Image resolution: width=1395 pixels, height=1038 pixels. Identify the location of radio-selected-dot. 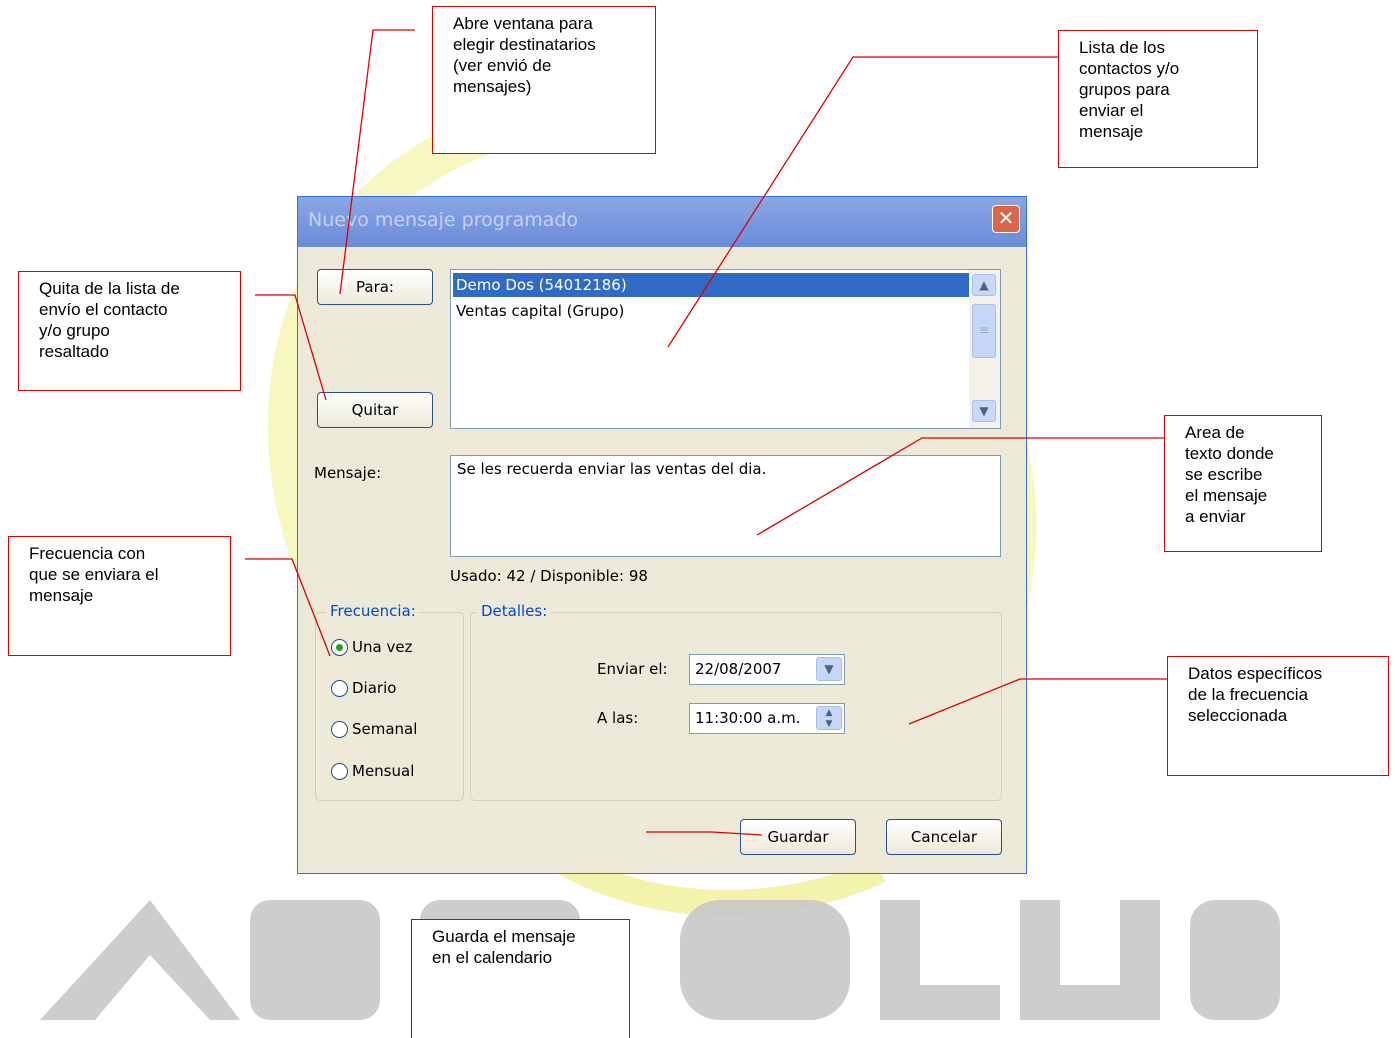
(339, 647).